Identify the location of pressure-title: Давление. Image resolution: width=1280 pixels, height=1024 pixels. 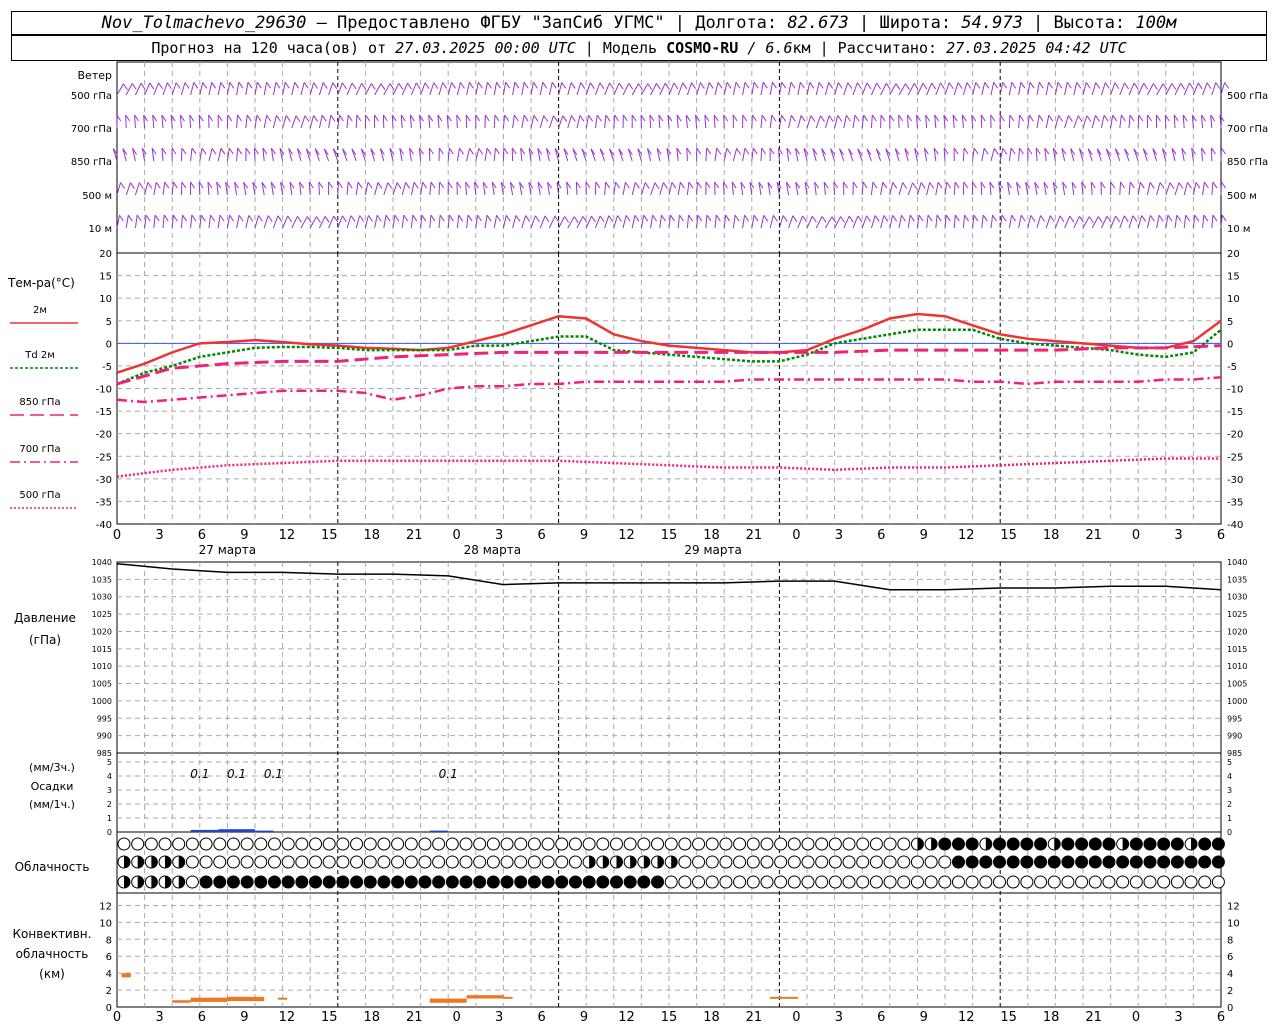
(45, 618).